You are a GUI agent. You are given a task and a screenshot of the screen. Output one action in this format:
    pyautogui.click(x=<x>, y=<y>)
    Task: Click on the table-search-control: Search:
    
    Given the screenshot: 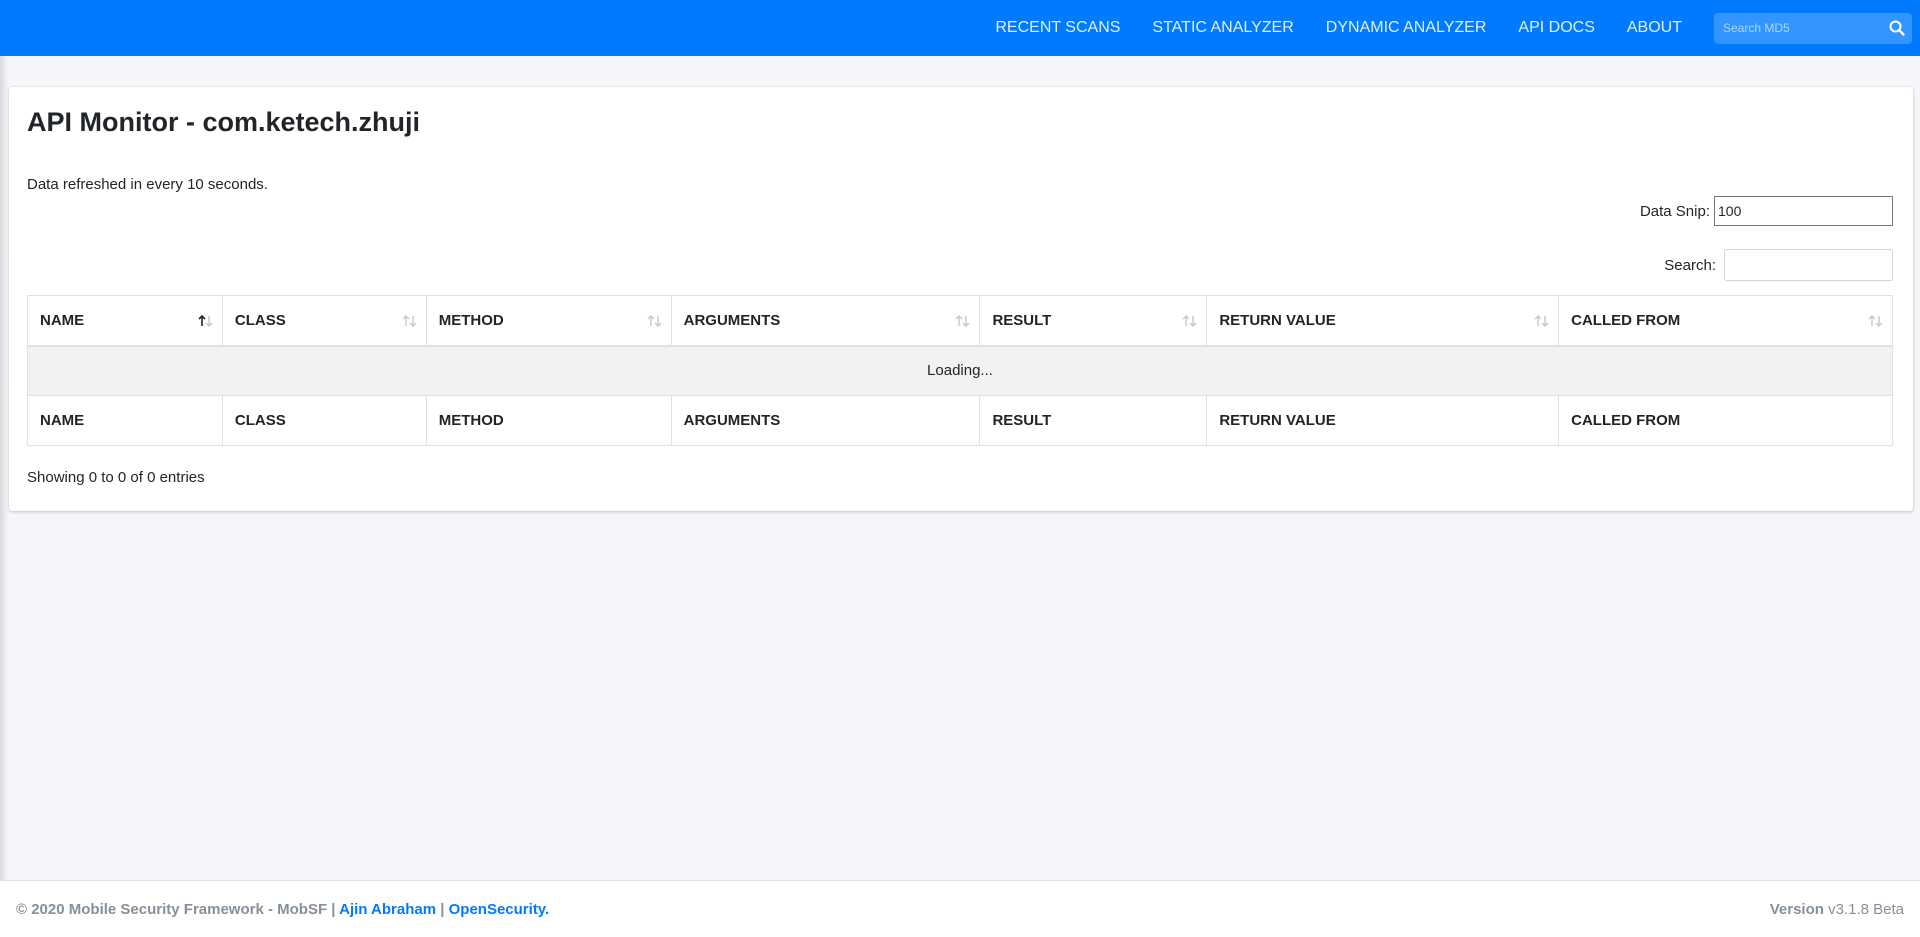 What is the action you would take?
    pyautogui.click(x=1778, y=265)
    